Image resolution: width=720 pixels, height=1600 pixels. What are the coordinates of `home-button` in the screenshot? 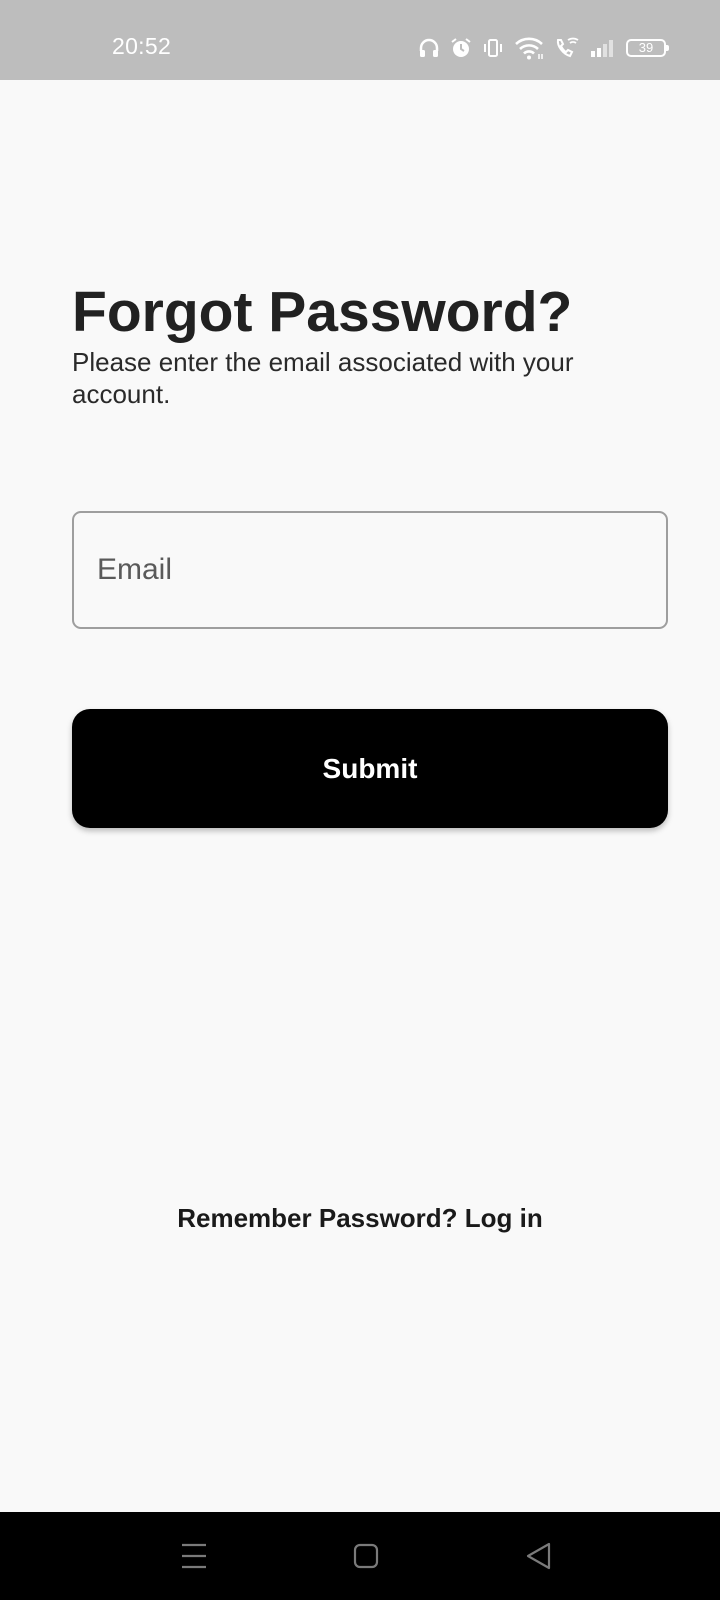 It's located at (366, 1556).